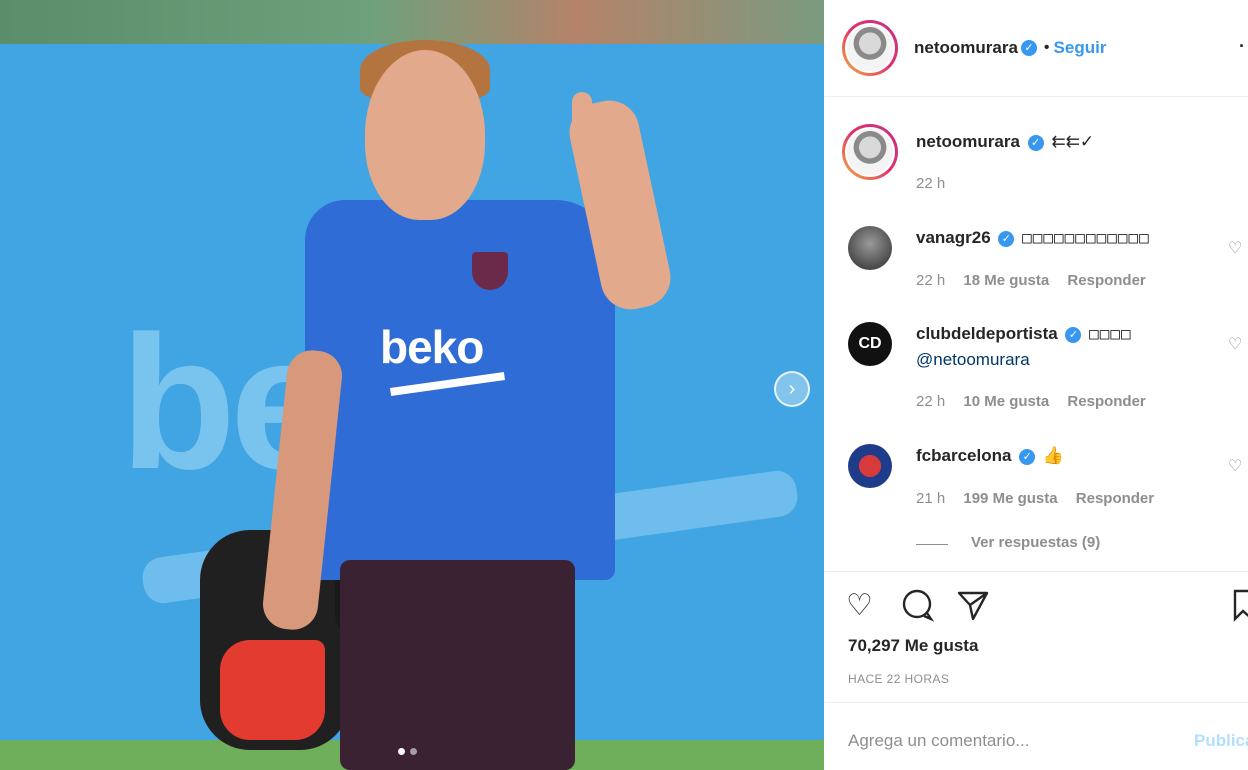 The height and width of the screenshot is (770, 1248). I want to click on comment-mention: @netoomurara, so click(973, 359).